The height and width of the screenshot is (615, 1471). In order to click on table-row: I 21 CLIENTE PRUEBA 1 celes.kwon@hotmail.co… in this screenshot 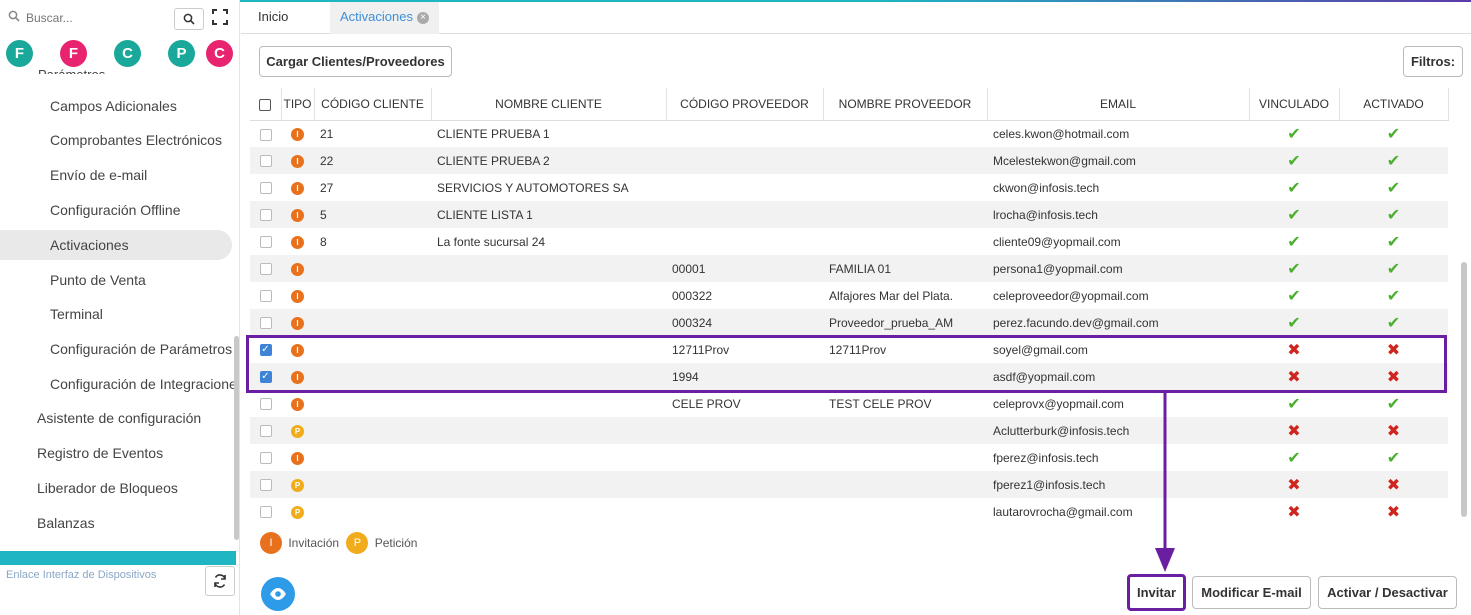, I will do `click(849, 133)`.